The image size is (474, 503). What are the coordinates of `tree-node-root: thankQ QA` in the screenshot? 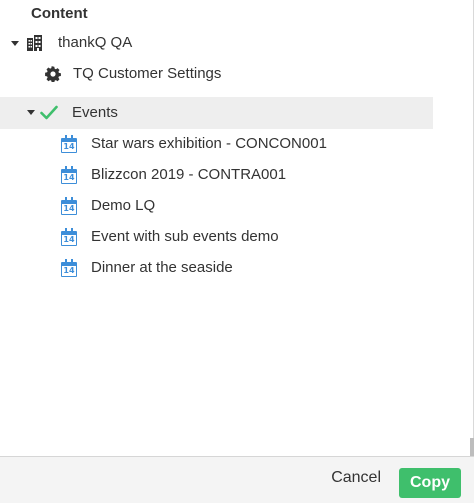 It's located at (216, 43).